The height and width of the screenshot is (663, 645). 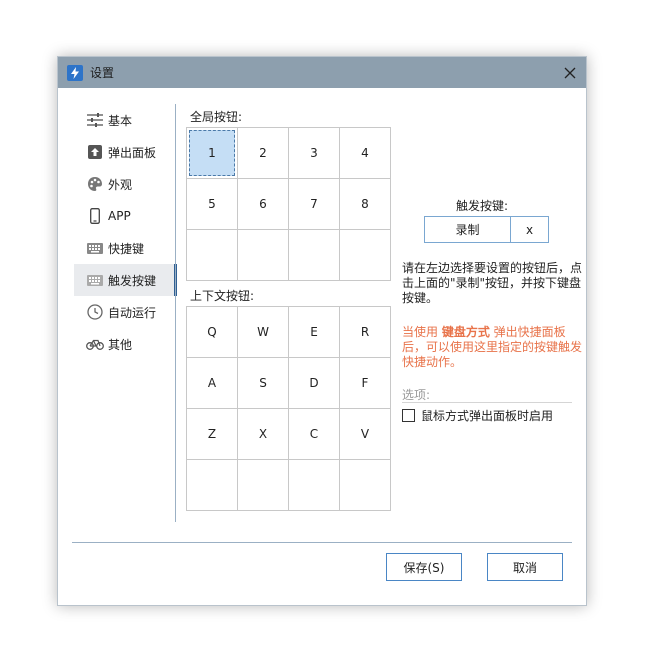 What do you see at coordinates (465, 332) in the screenshot?
I see `notice-emphasis: 键盘方式` at bounding box center [465, 332].